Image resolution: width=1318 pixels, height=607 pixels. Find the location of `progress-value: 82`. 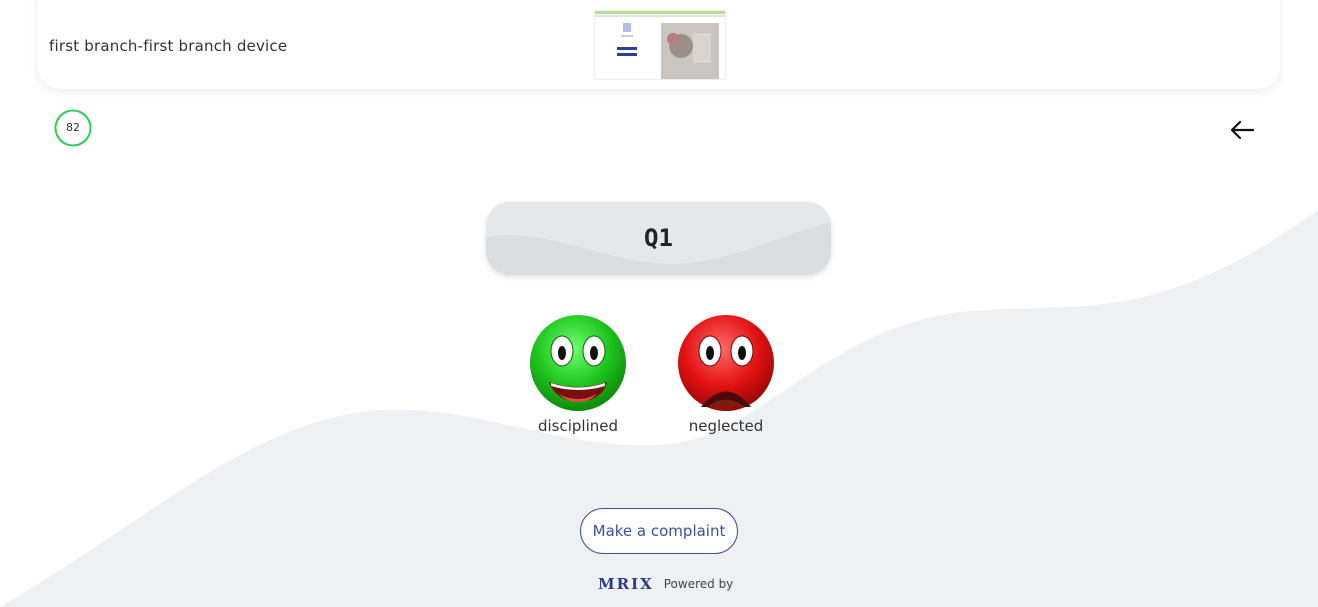

progress-value: 82 is located at coordinates (73, 127).